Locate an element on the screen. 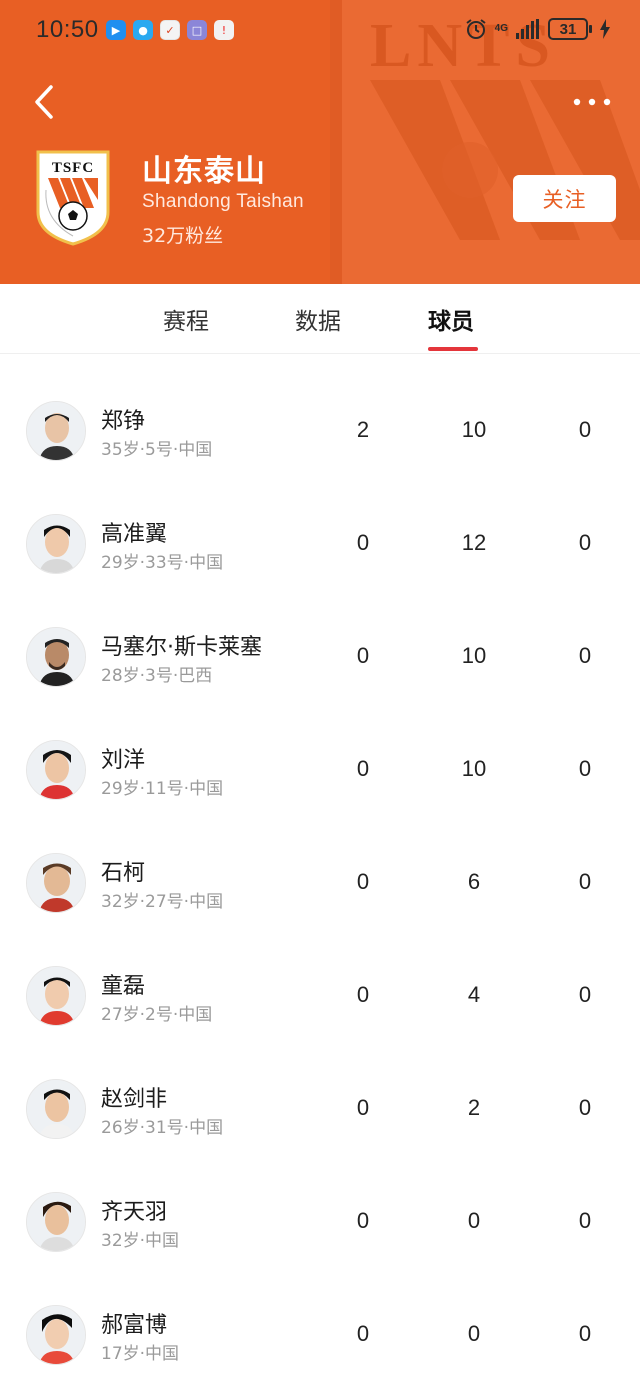 The height and width of the screenshot is (1387, 640). system-icons: 4G 31 is located at coordinates (537, 29).